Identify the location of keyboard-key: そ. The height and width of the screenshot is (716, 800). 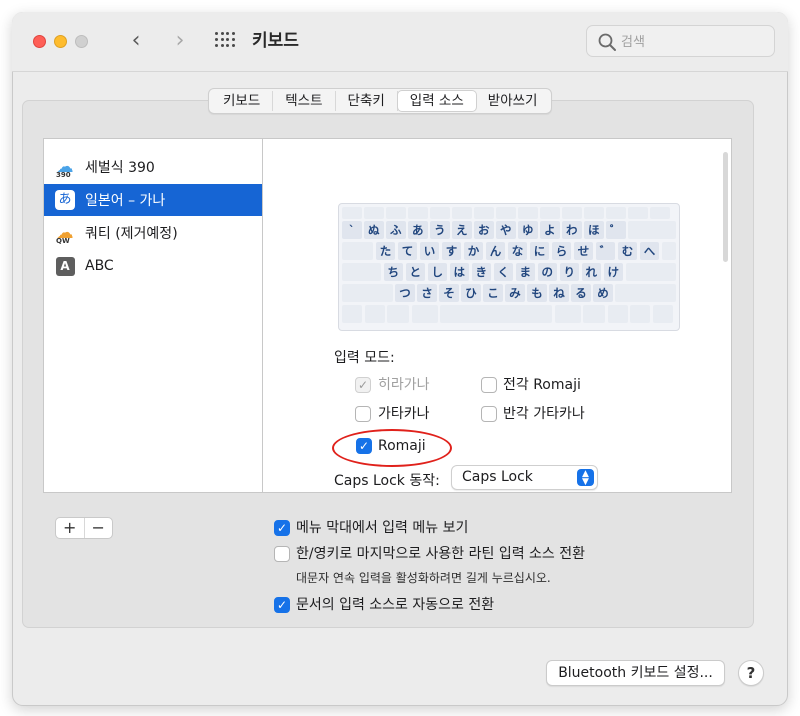
(449, 293).